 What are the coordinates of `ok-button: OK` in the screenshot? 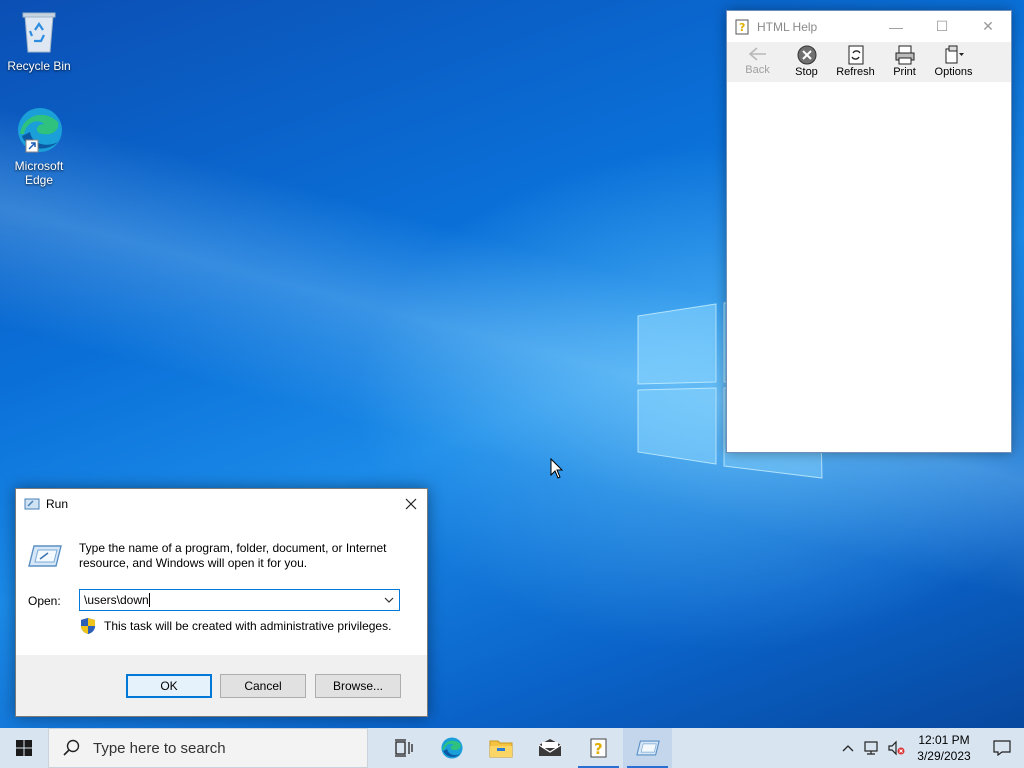 It's located at (169, 686).